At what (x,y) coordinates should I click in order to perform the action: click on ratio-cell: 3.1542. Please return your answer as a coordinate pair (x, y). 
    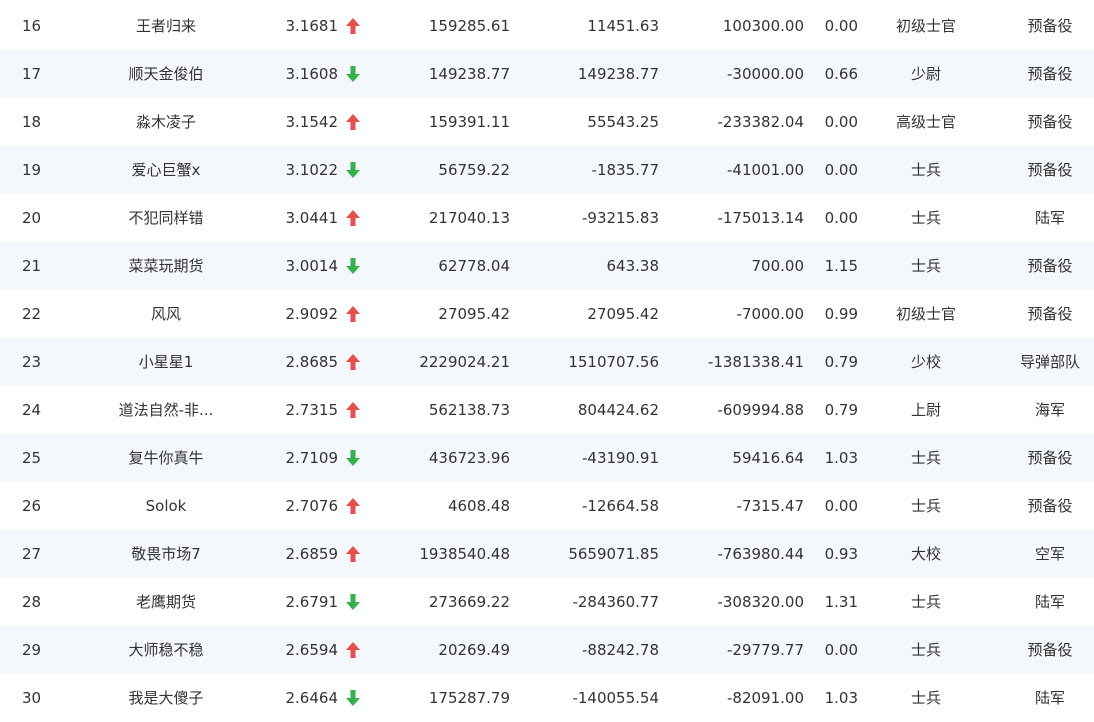
    Looking at the image, I should click on (312, 122).